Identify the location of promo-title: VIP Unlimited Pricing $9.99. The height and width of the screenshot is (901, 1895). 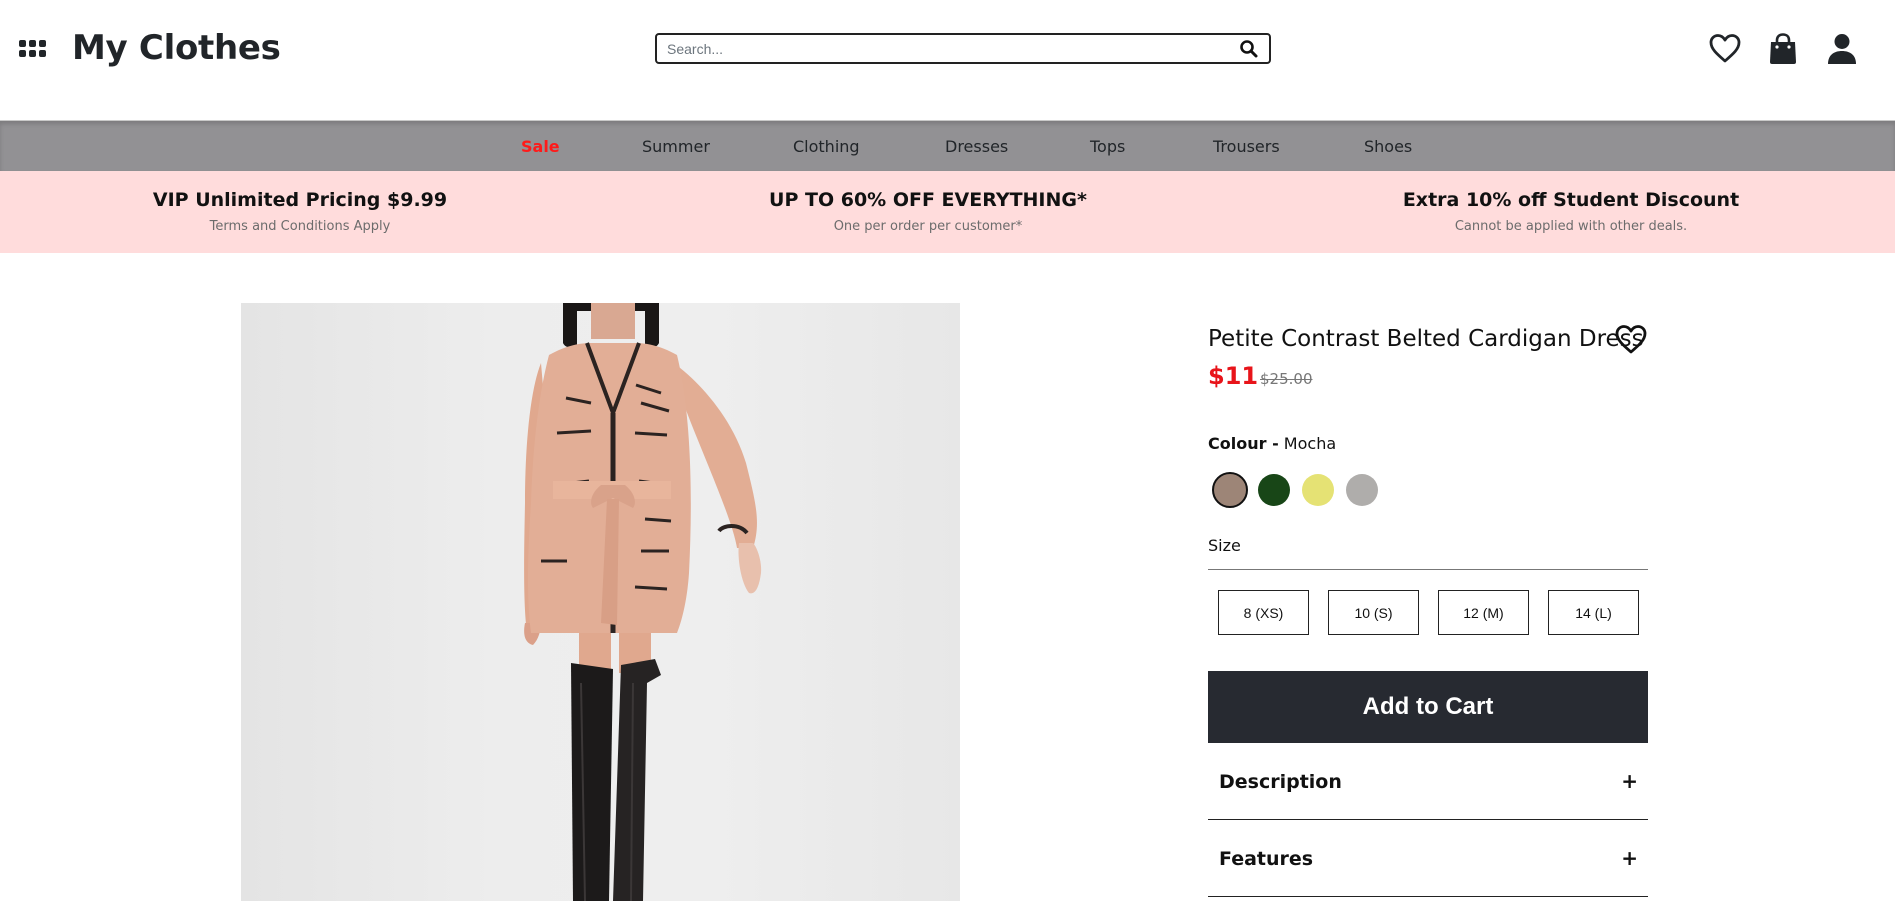
(300, 200).